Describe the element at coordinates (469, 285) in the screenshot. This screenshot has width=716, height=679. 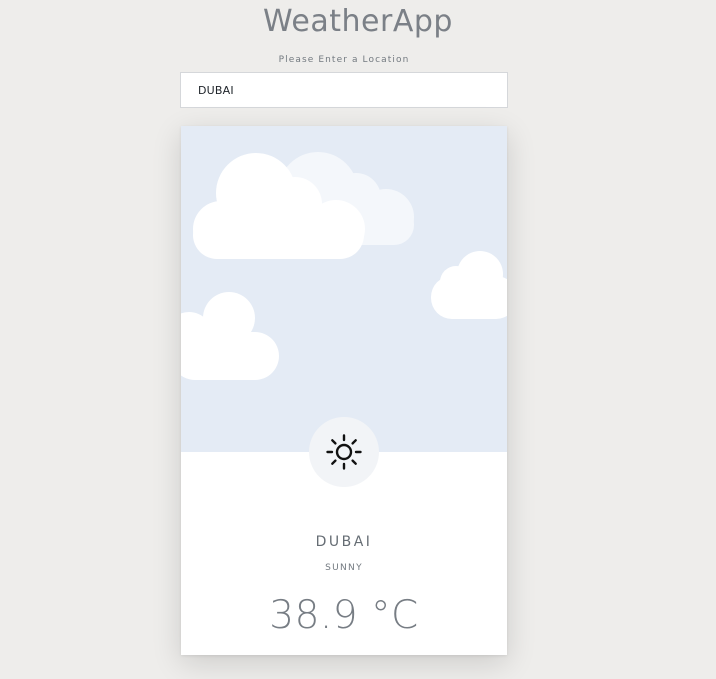
I see `cloud-right-icon` at that location.